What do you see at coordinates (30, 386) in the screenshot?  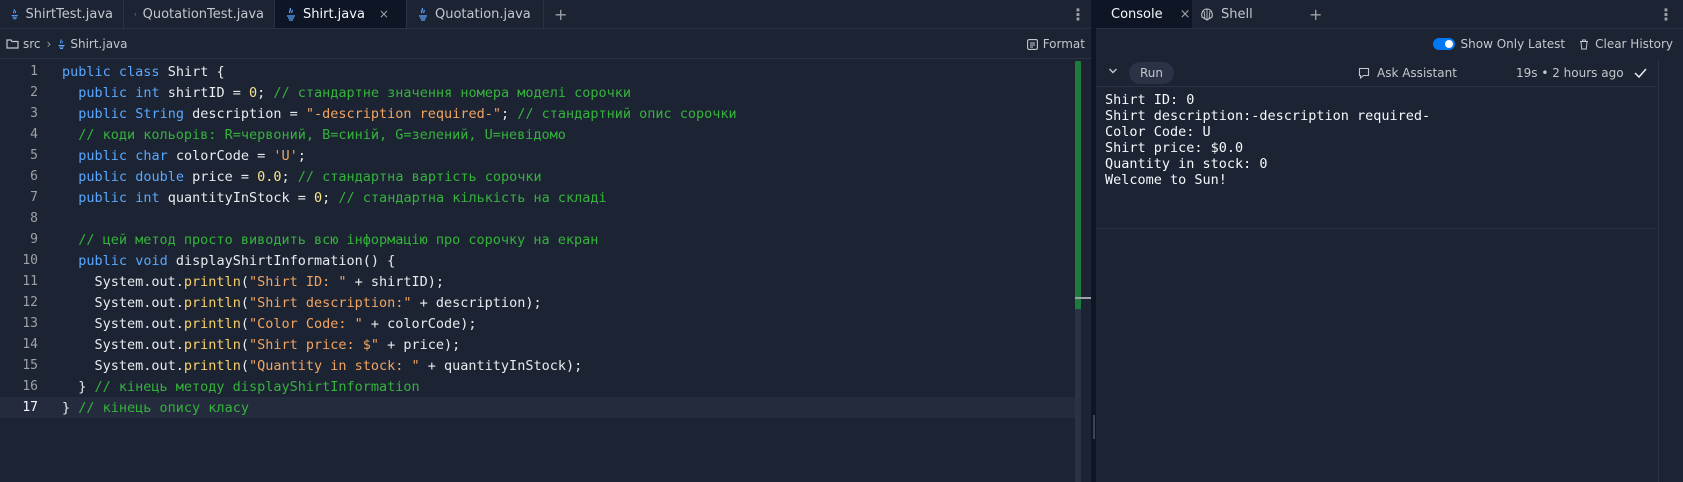 I see `line-number: 16` at bounding box center [30, 386].